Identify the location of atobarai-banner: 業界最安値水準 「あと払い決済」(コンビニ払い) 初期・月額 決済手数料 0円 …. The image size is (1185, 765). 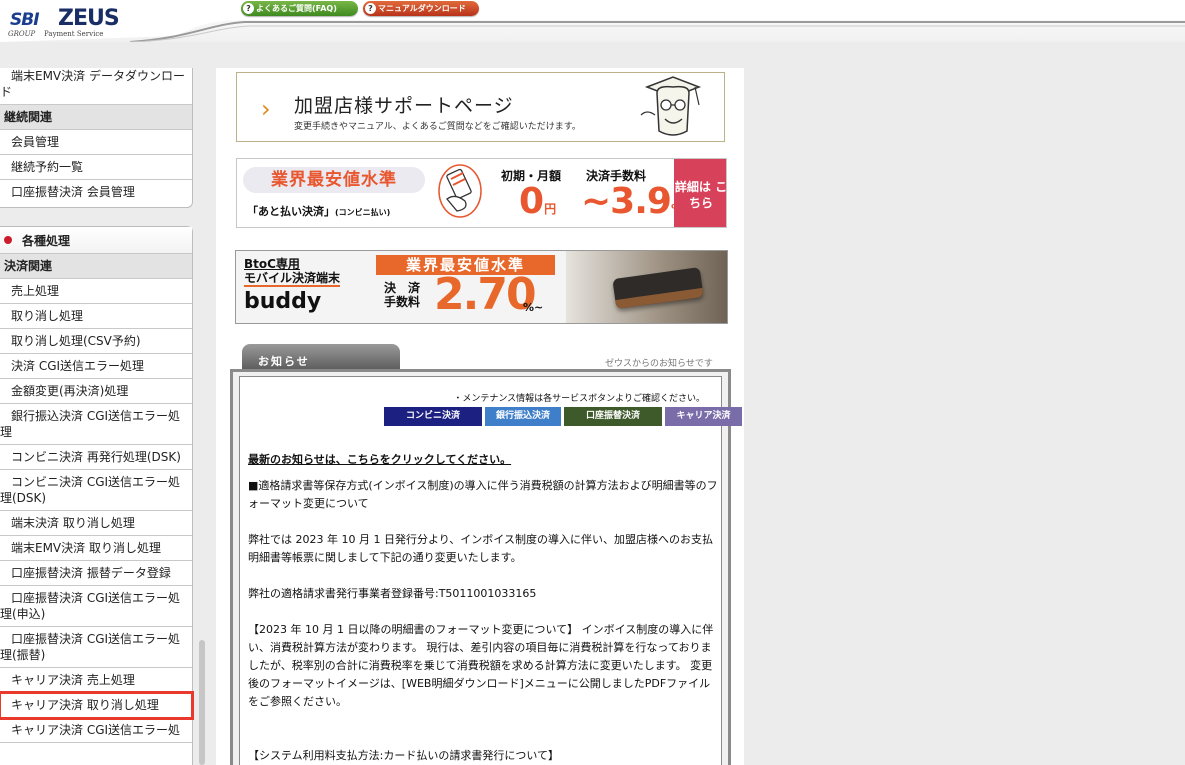
(481, 193).